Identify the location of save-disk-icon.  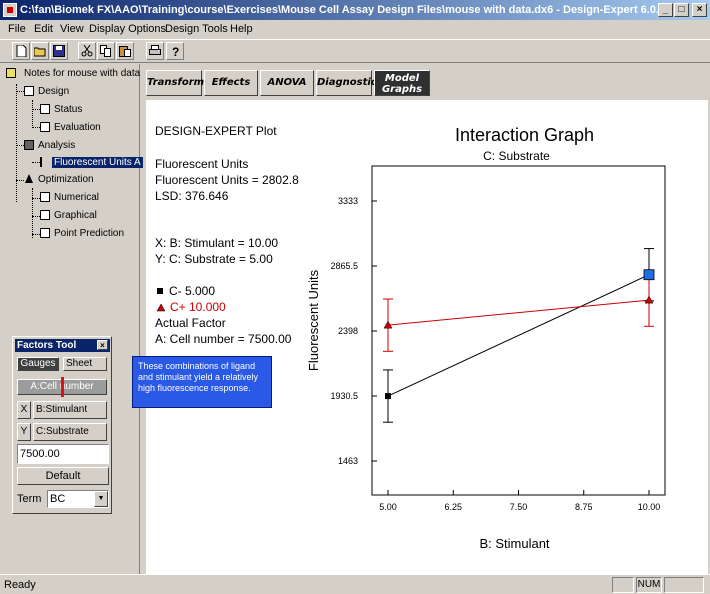
(59, 51).